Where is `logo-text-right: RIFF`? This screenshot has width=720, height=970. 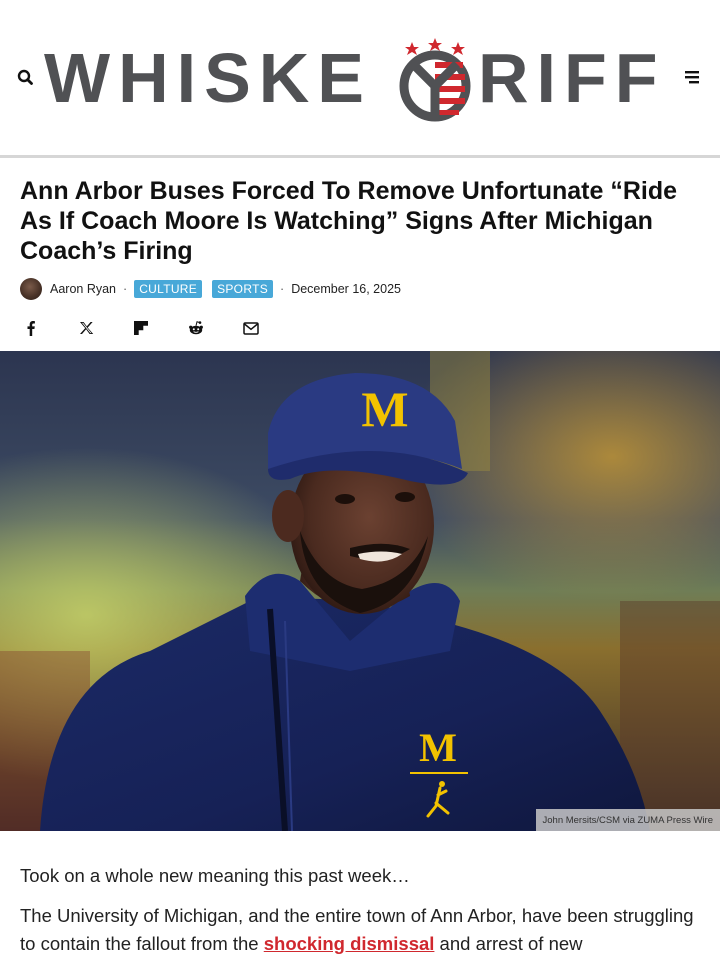
logo-text-right: RIFF is located at coordinates (572, 78).